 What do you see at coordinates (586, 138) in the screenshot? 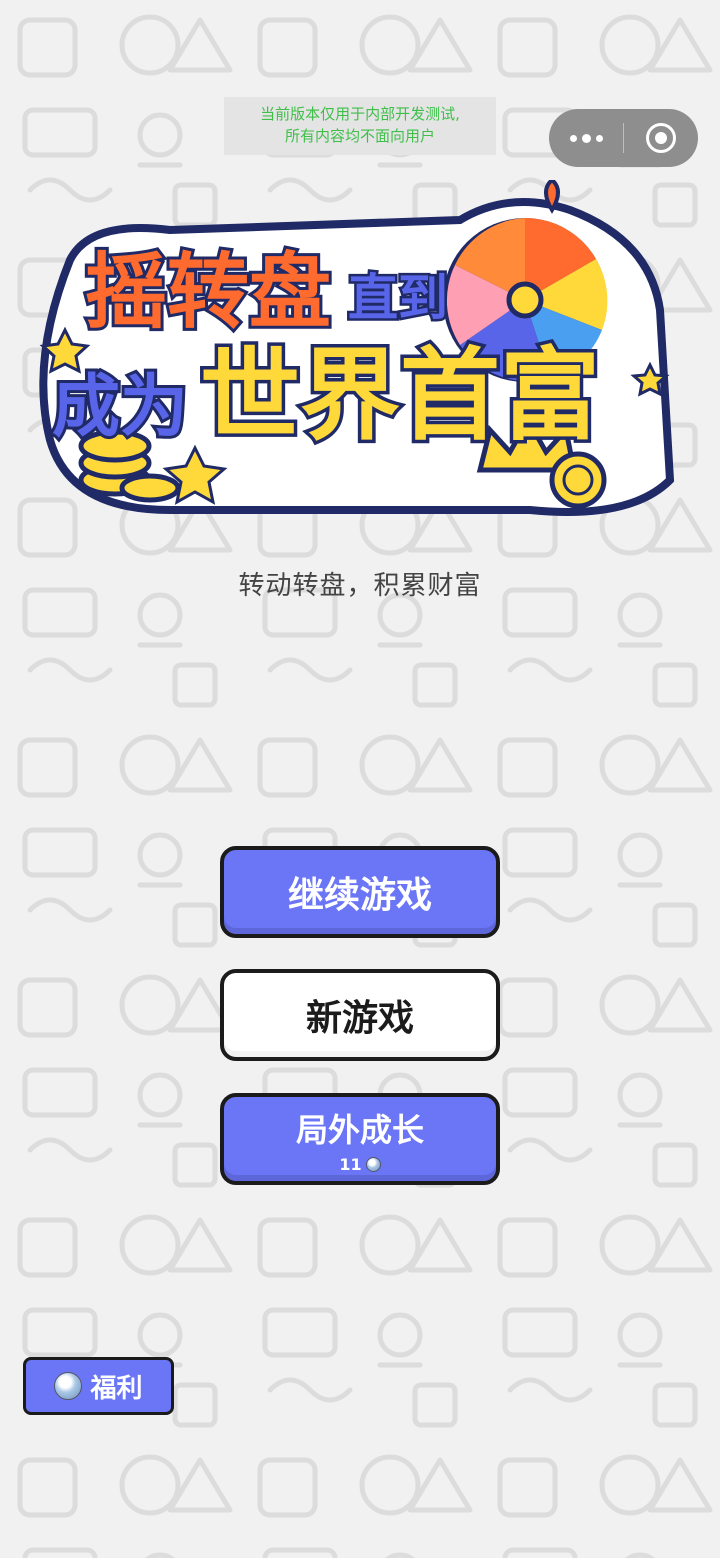
I see `more-dots-icon` at bounding box center [586, 138].